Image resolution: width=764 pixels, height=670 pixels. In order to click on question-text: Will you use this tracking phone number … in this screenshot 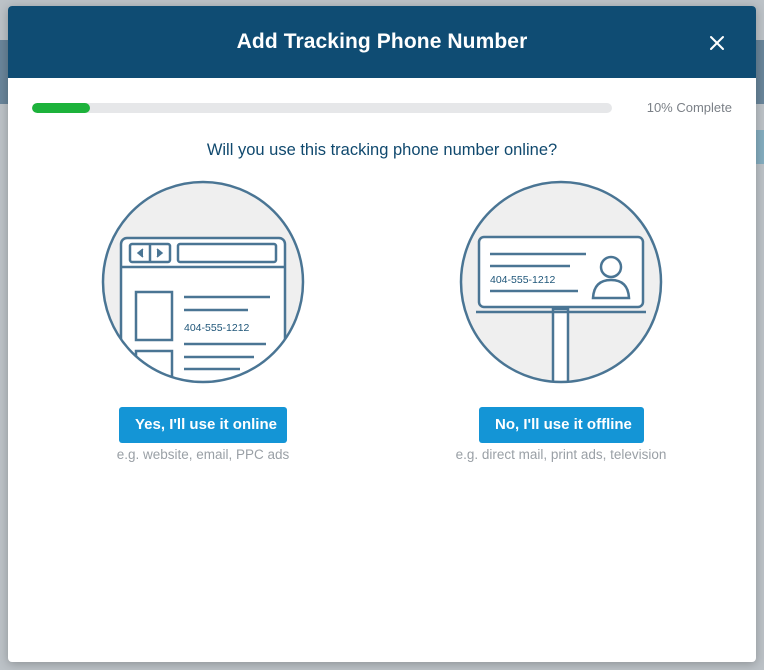, I will do `click(382, 150)`.